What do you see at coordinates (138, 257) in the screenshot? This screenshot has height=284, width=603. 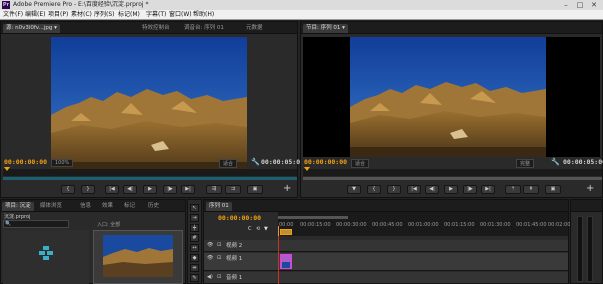 I see `project-clip-thumbnail` at bounding box center [138, 257].